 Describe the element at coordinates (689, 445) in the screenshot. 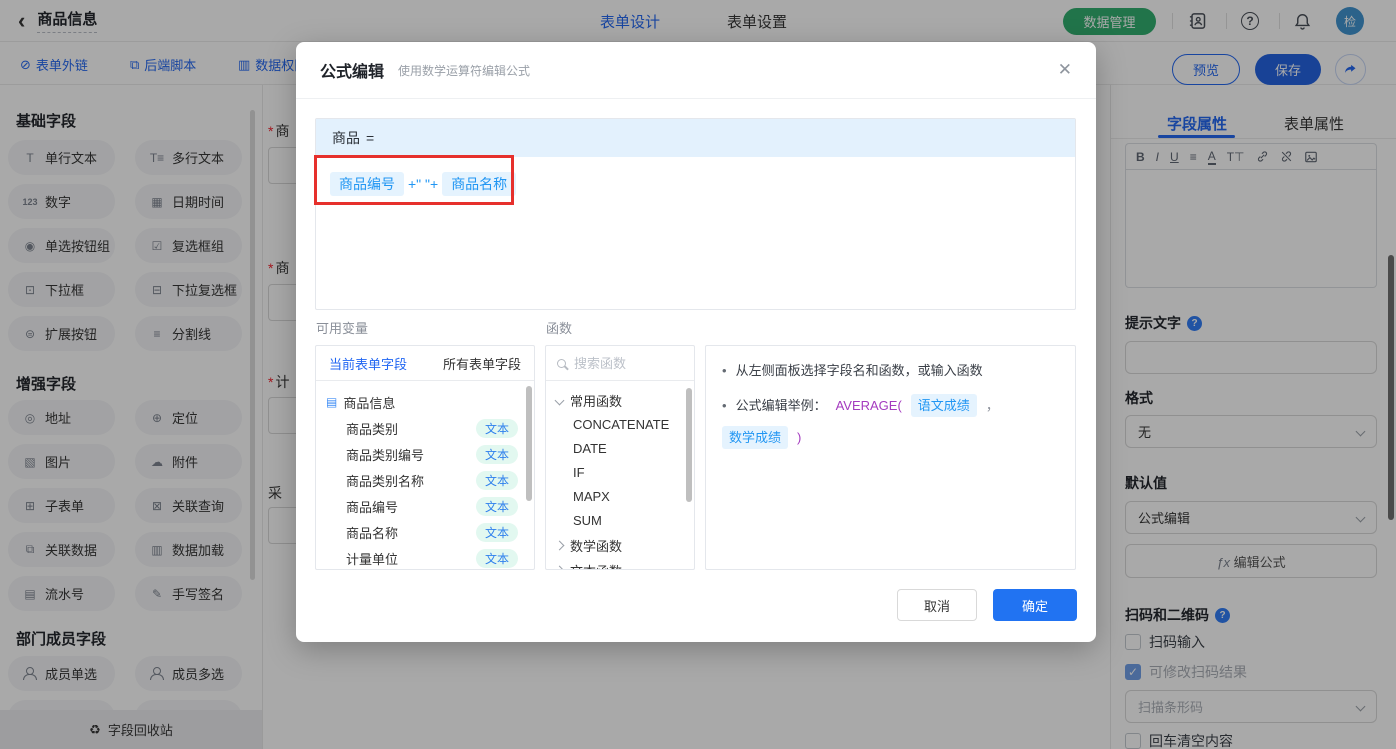

I see `functions-scrollbar` at that location.